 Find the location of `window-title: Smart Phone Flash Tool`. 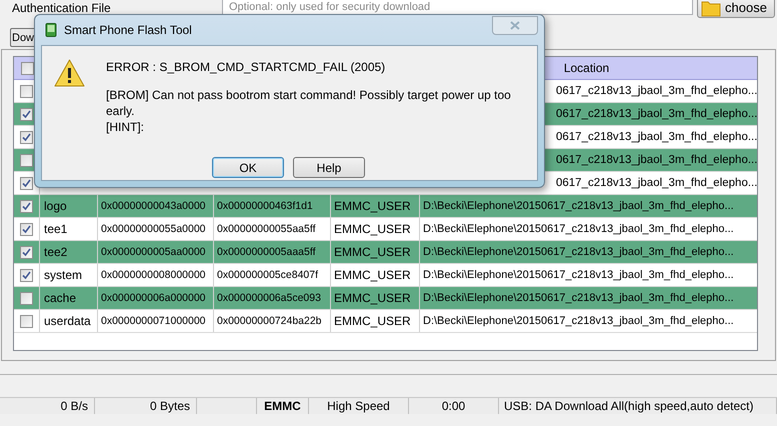

window-title: Smart Phone Flash Tool is located at coordinates (128, 30).